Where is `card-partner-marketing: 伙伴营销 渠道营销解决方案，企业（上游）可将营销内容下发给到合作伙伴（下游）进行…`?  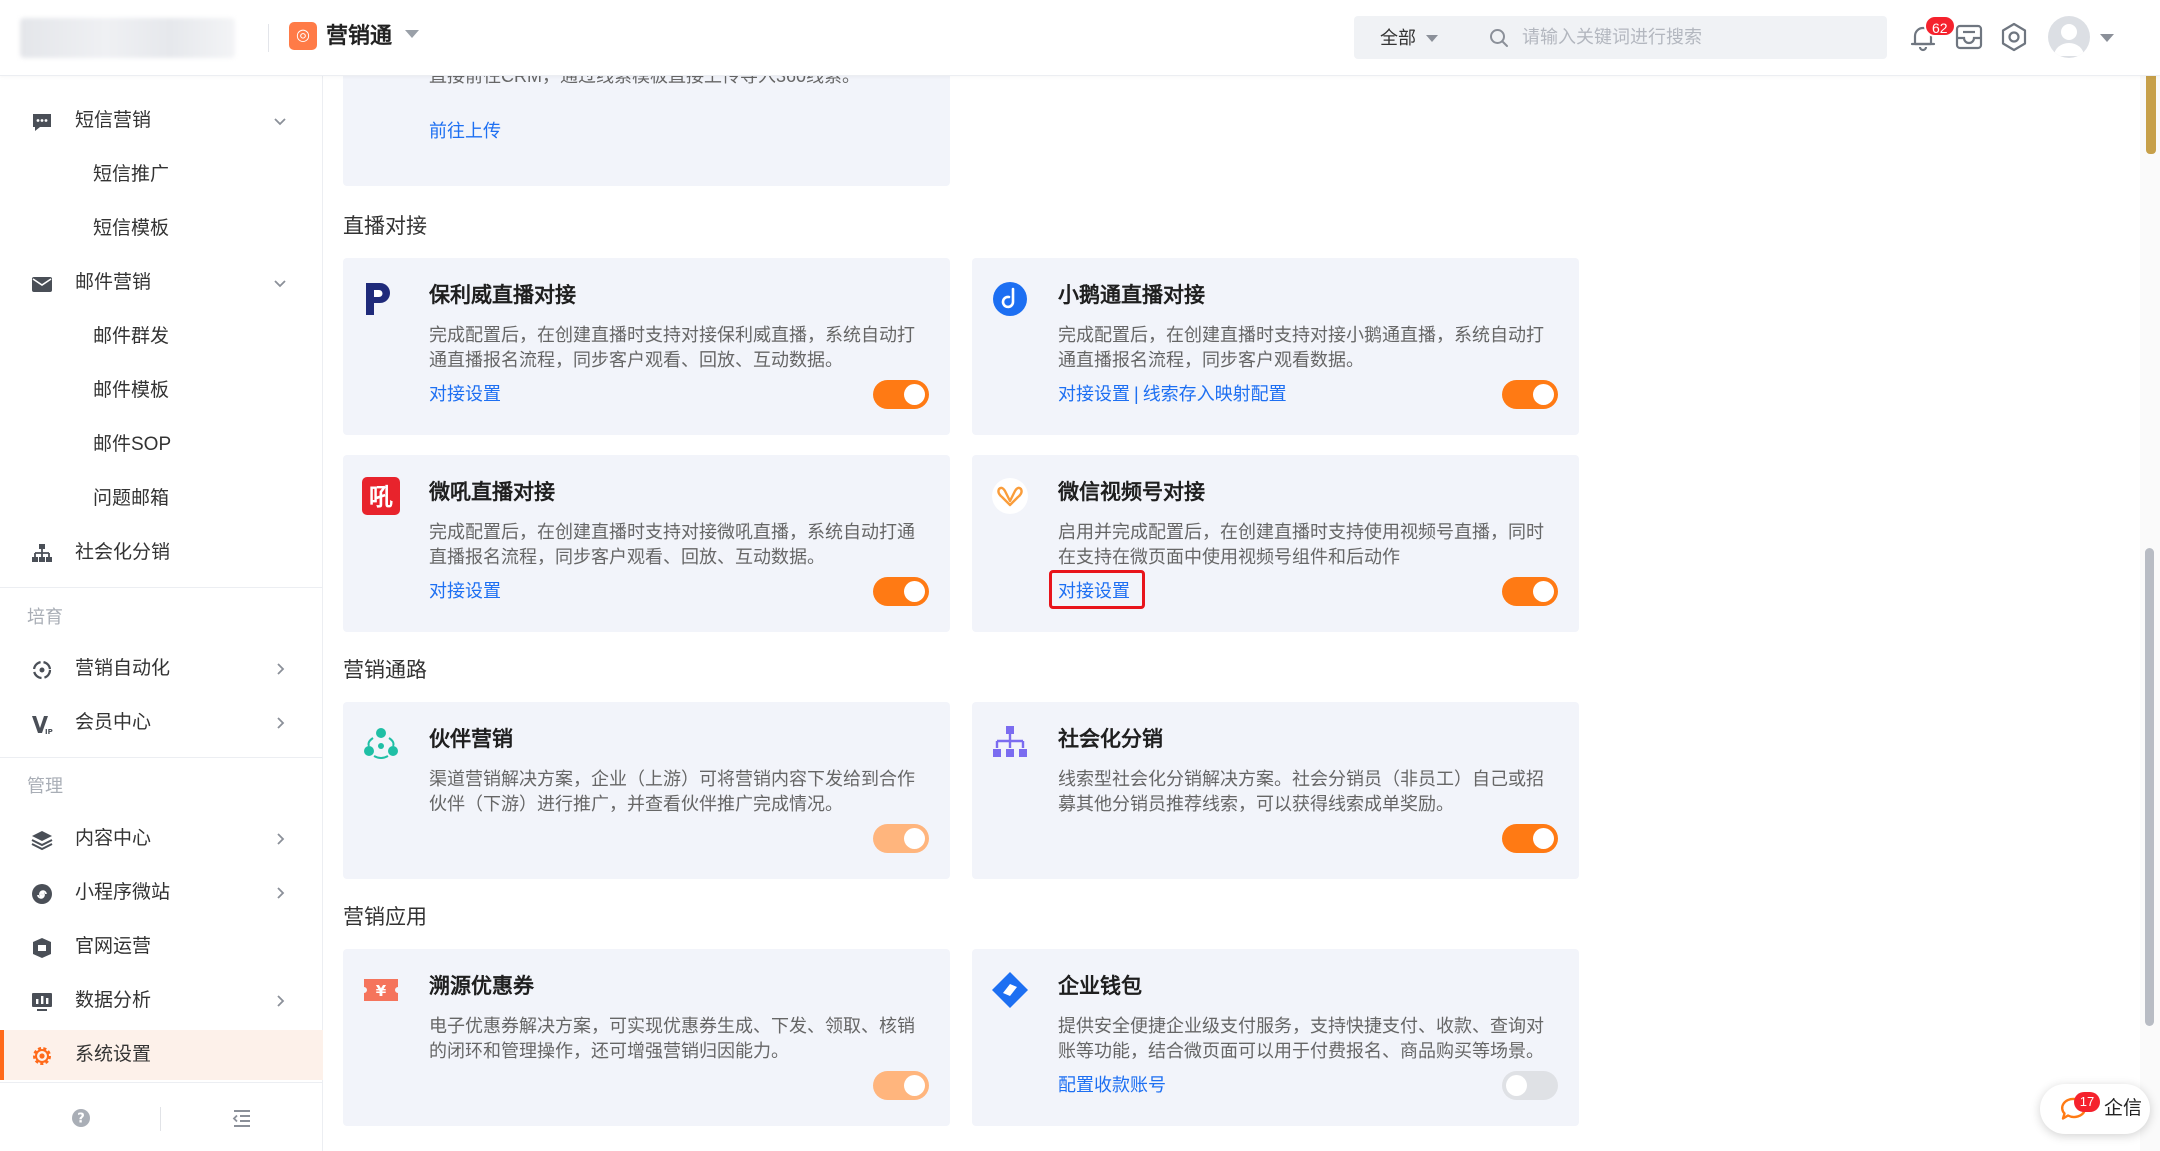
card-partner-marketing: 伙伴营销 渠道营销解决方案，企业（上游）可将营销内容下发给到合作伙伴（下游）进行… is located at coordinates (646, 790).